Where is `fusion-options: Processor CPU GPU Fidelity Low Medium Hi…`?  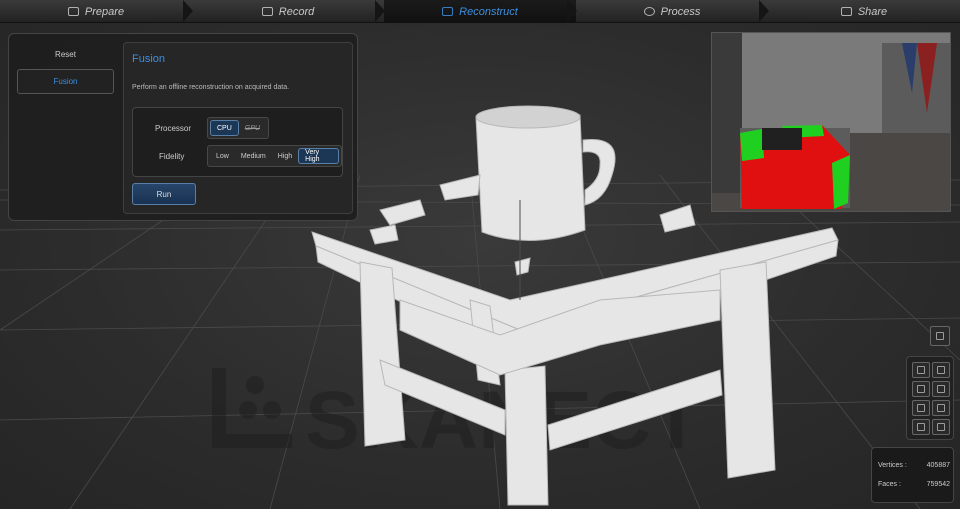 fusion-options: Processor CPU GPU Fidelity Low Medium Hi… is located at coordinates (237, 142).